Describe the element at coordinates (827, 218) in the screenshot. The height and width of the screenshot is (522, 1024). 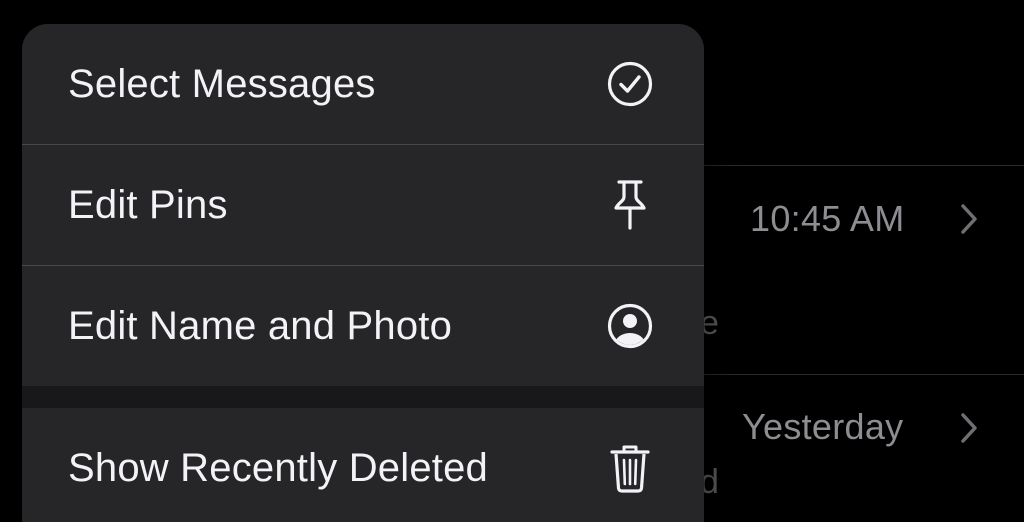
I see `conversation-timestamp: 10:45 AM` at that location.